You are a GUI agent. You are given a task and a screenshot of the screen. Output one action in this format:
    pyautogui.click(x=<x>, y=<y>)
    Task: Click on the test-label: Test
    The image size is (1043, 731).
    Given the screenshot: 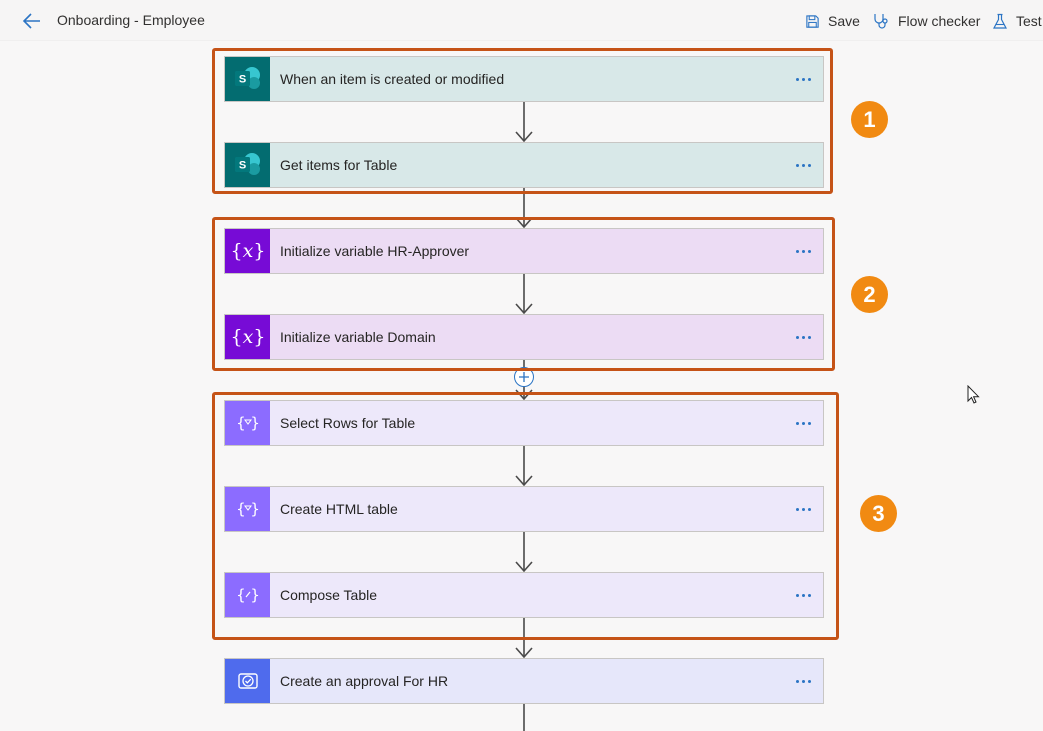 What is the action you would take?
    pyautogui.click(x=1029, y=21)
    